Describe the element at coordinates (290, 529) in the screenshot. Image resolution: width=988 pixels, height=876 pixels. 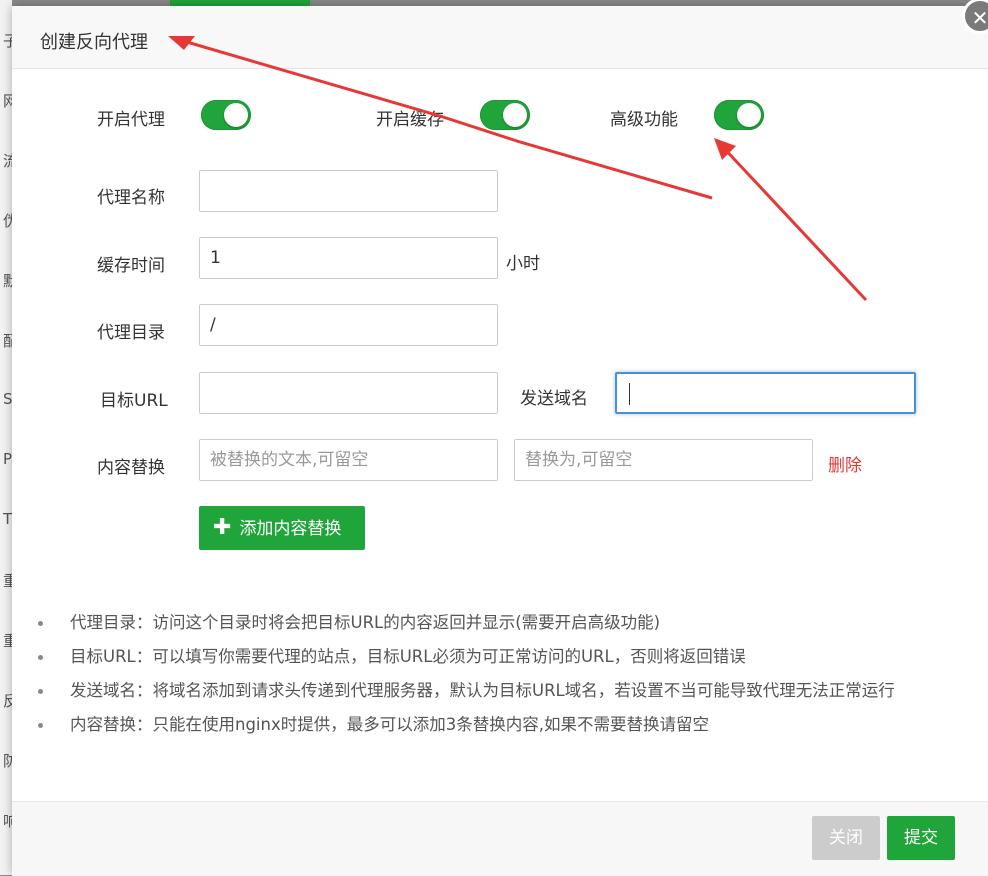
I see `add-content-replace-label: 添加内容替换` at that location.